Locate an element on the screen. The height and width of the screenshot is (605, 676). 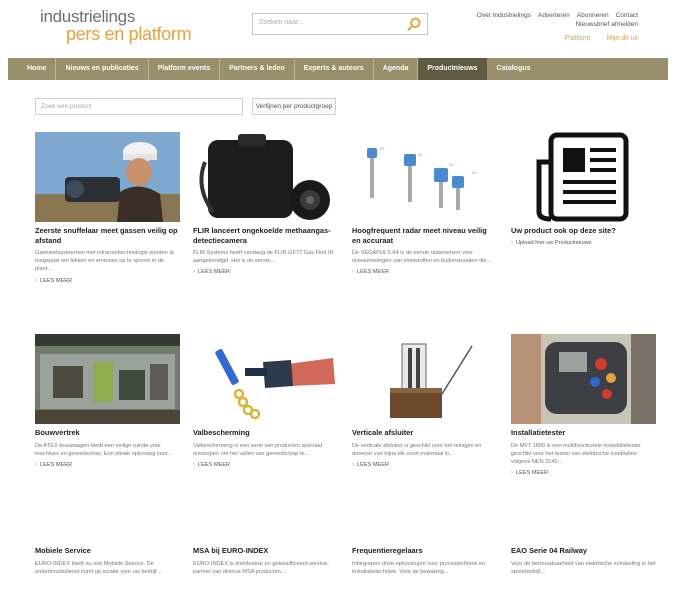
logo-line-1: industrielings is located at coordinates (88, 16).